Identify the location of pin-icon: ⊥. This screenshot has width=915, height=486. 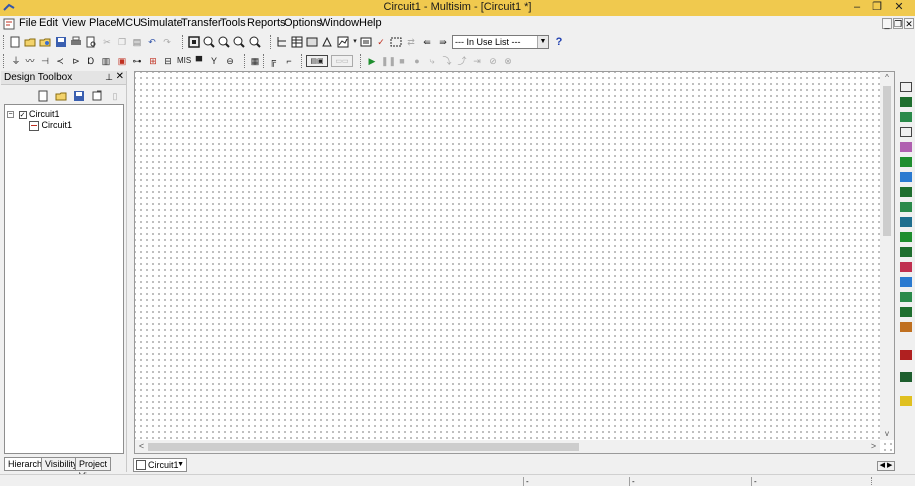
(109, 77).